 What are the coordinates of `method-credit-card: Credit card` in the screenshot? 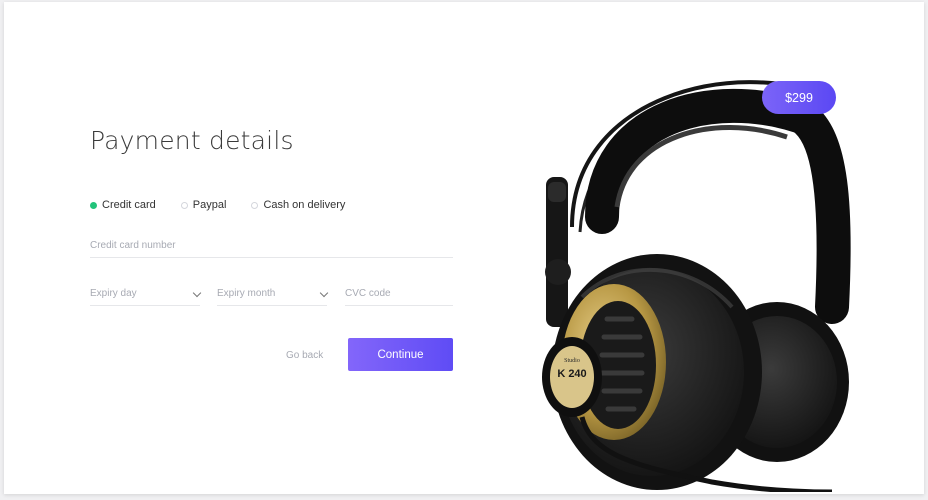 It's located at (123, 205).